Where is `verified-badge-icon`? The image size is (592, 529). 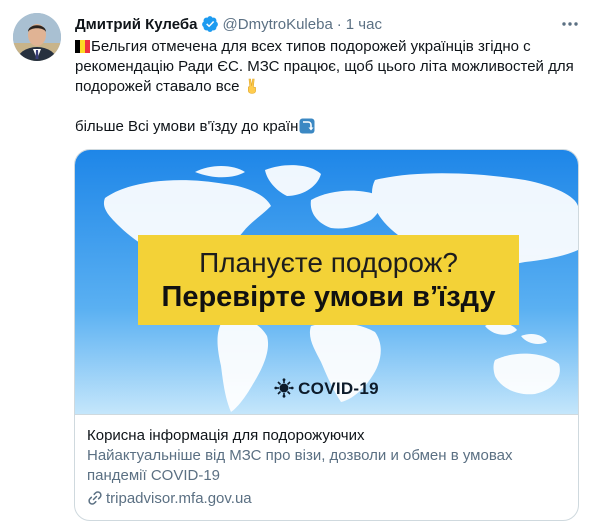 verified-badge-icon is located at coordinates (210, 24).